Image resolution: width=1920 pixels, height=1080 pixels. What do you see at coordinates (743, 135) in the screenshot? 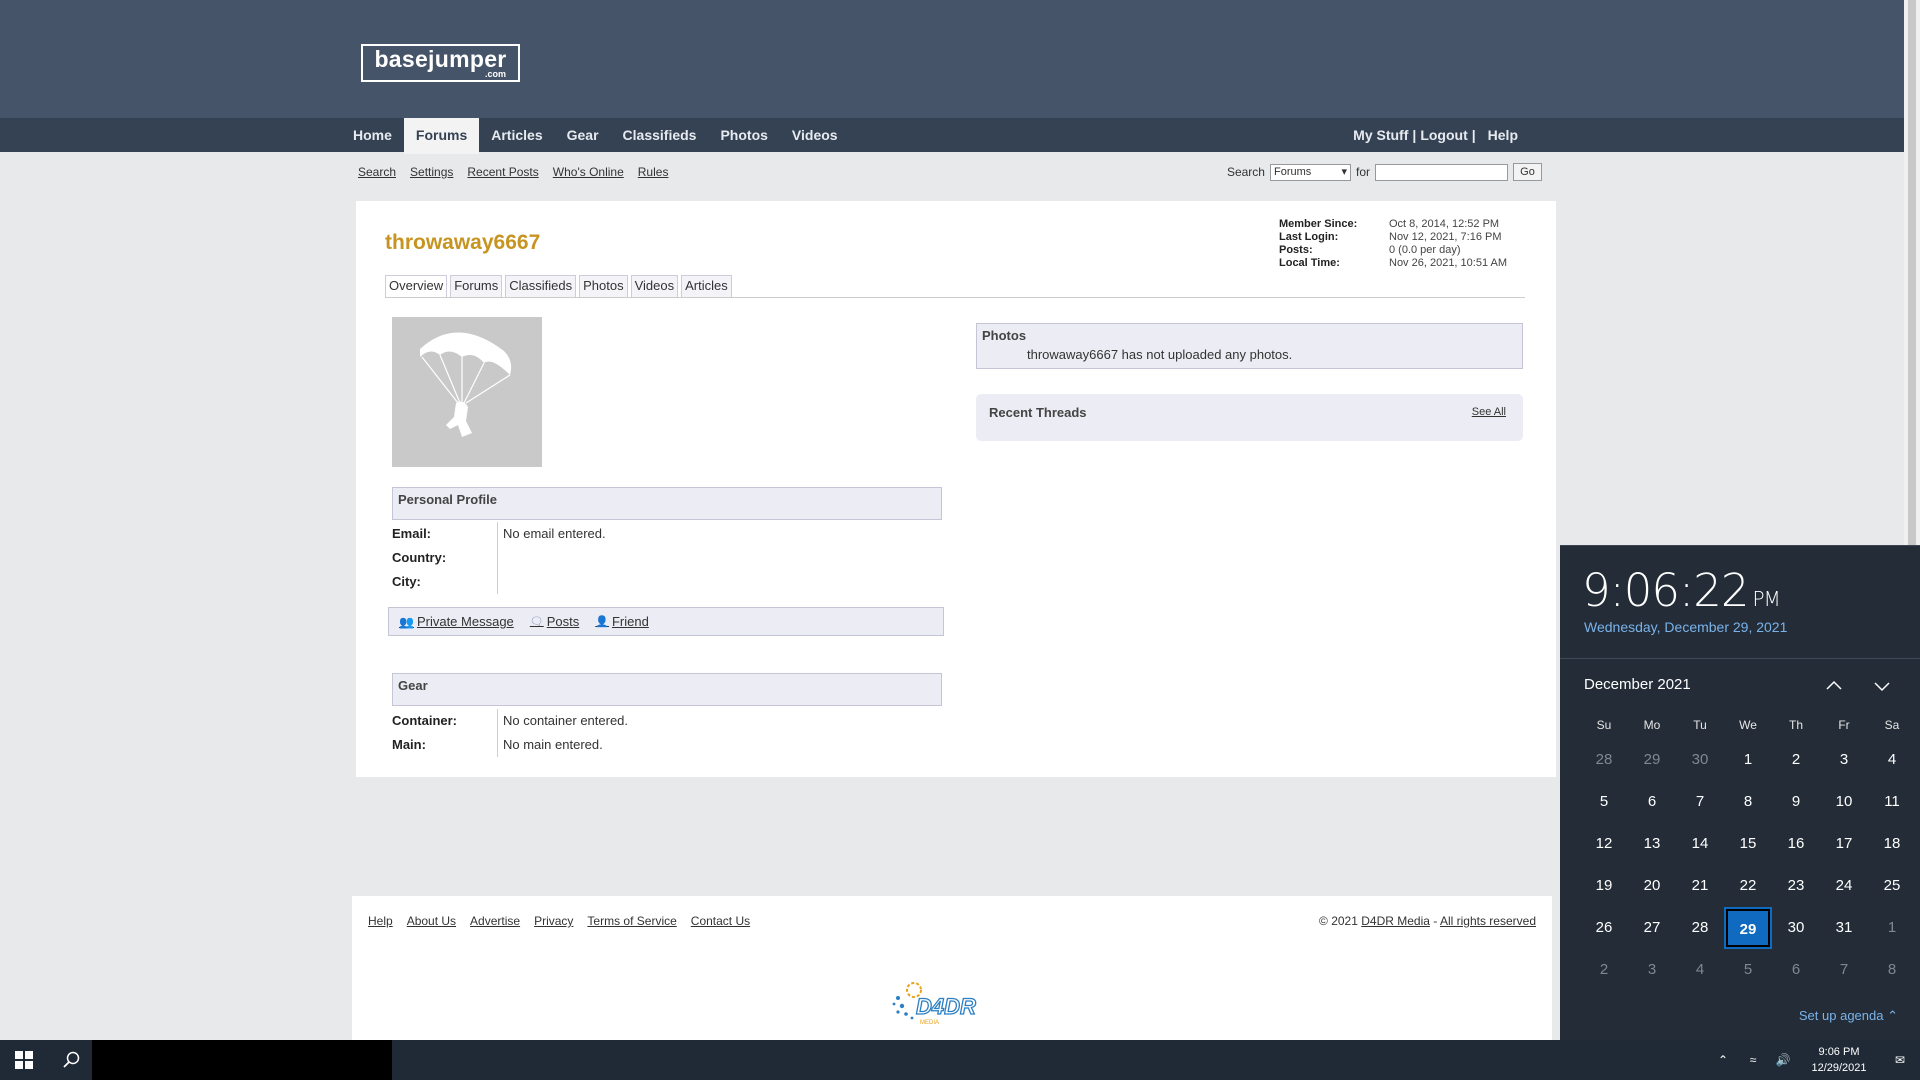
I see `nav-item-photos: Photos` at bounding box center [743, 135].